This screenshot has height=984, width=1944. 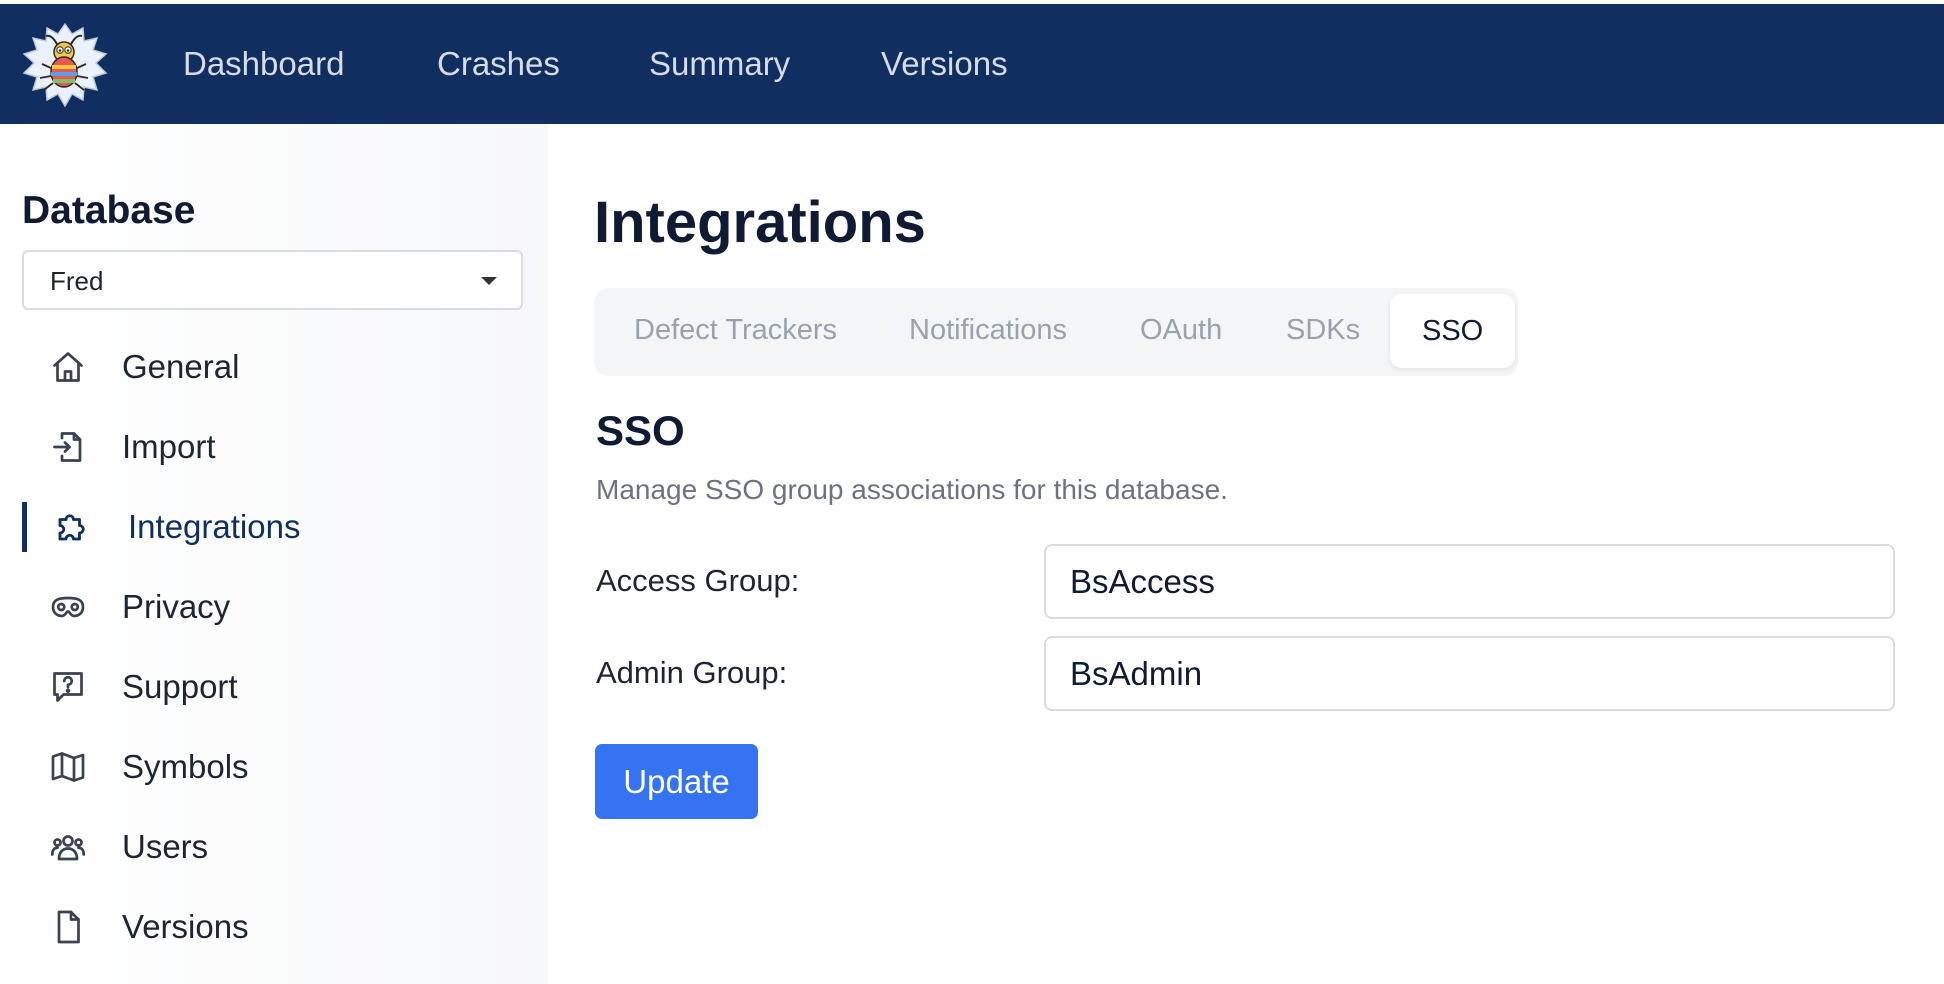 I want to click on sidebar-item-label: Import, so click(x=169, y=446).